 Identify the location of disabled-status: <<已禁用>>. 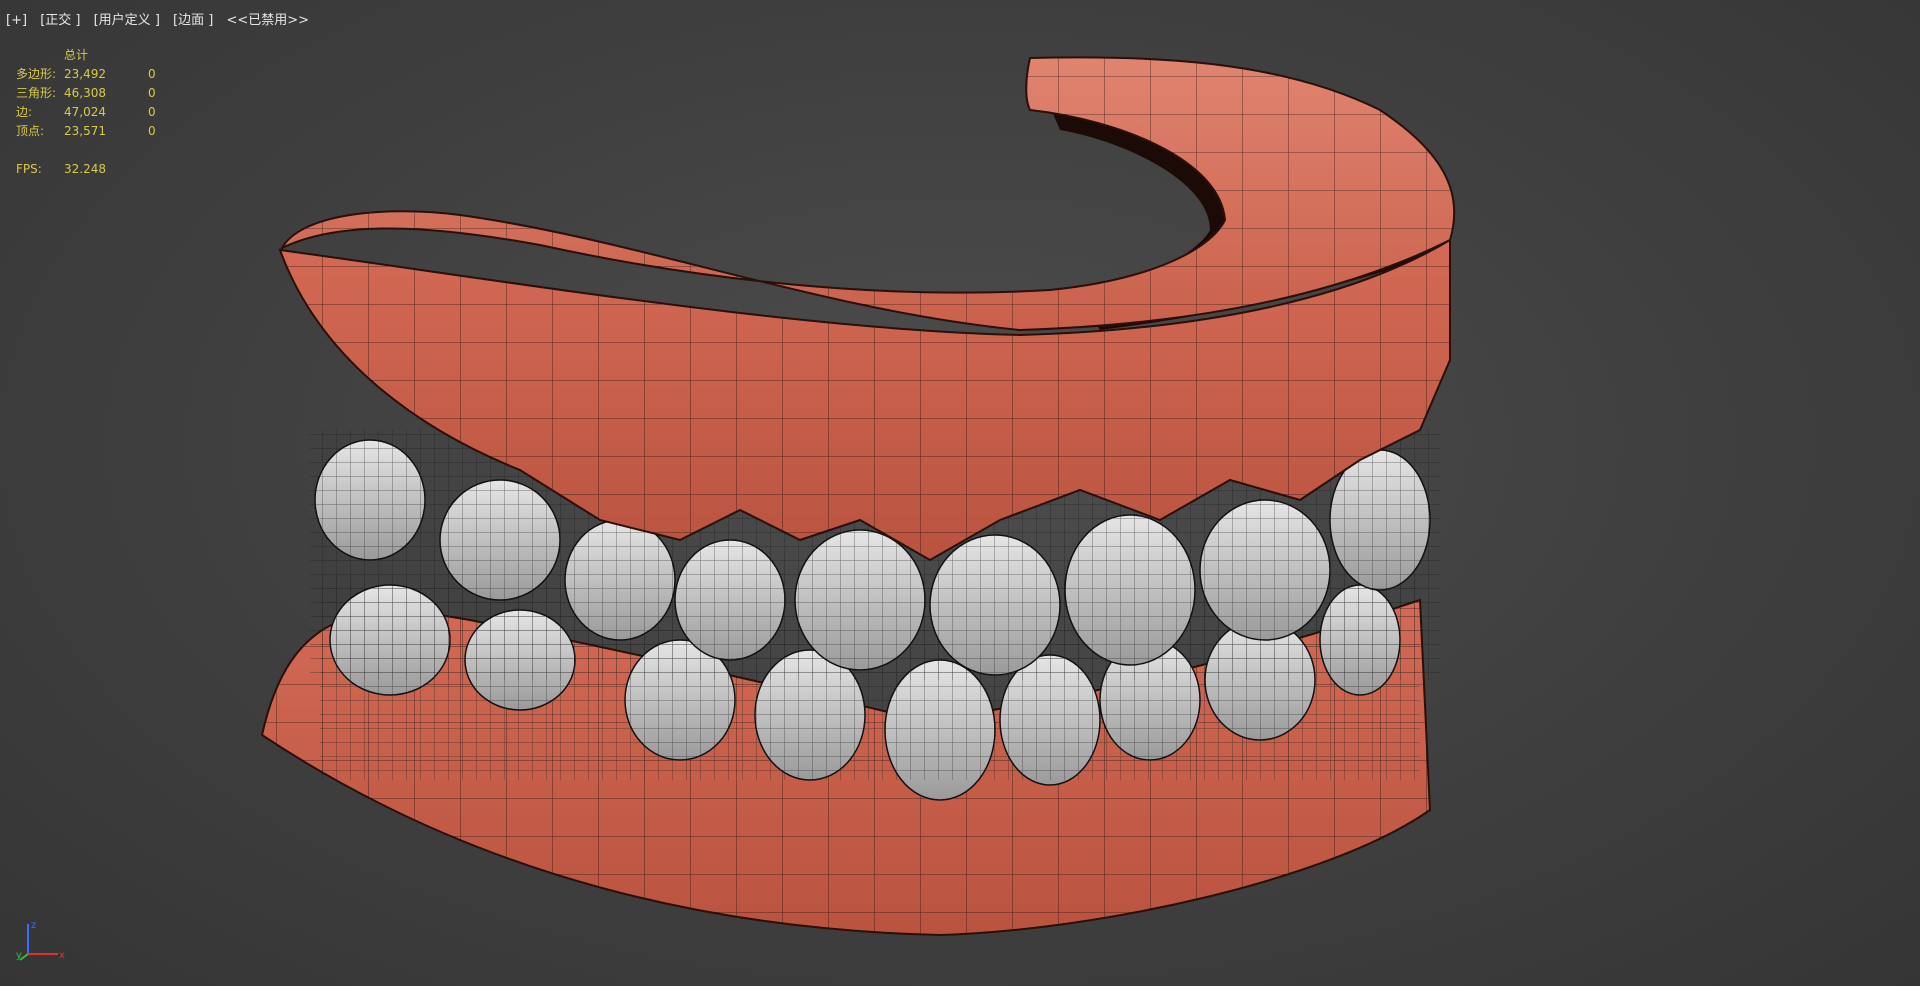
(268, 20).